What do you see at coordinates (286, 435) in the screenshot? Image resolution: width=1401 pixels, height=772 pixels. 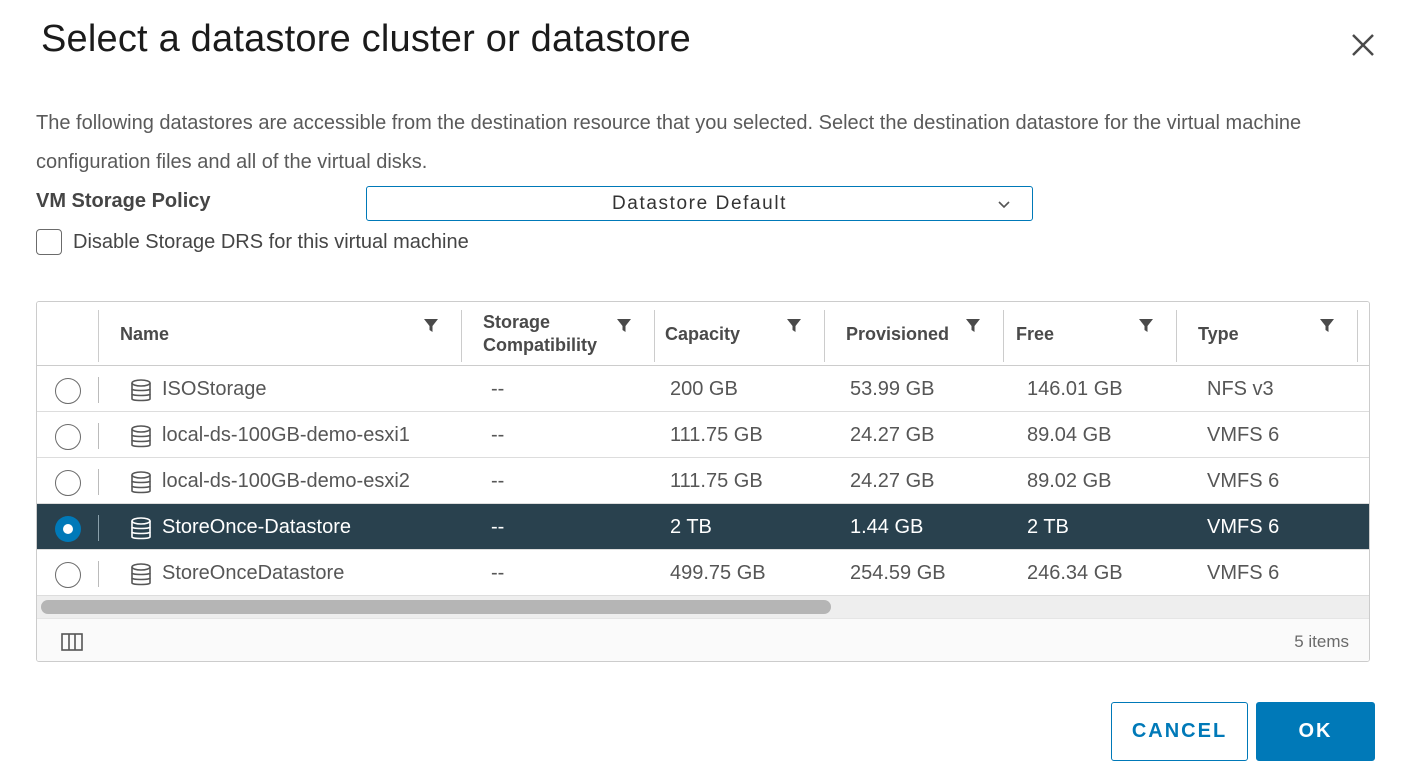 I see `cell-name: local-ds-100GB-demo-esxi1` at bounding box center [286, 435].